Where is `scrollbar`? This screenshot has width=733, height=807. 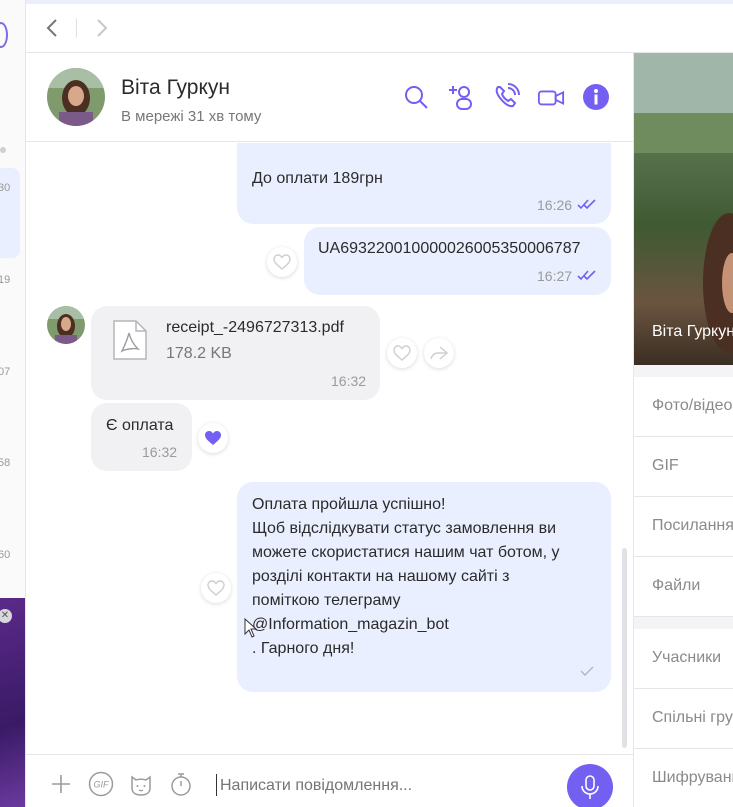
scrollbar is located at coordinates (624, 648).